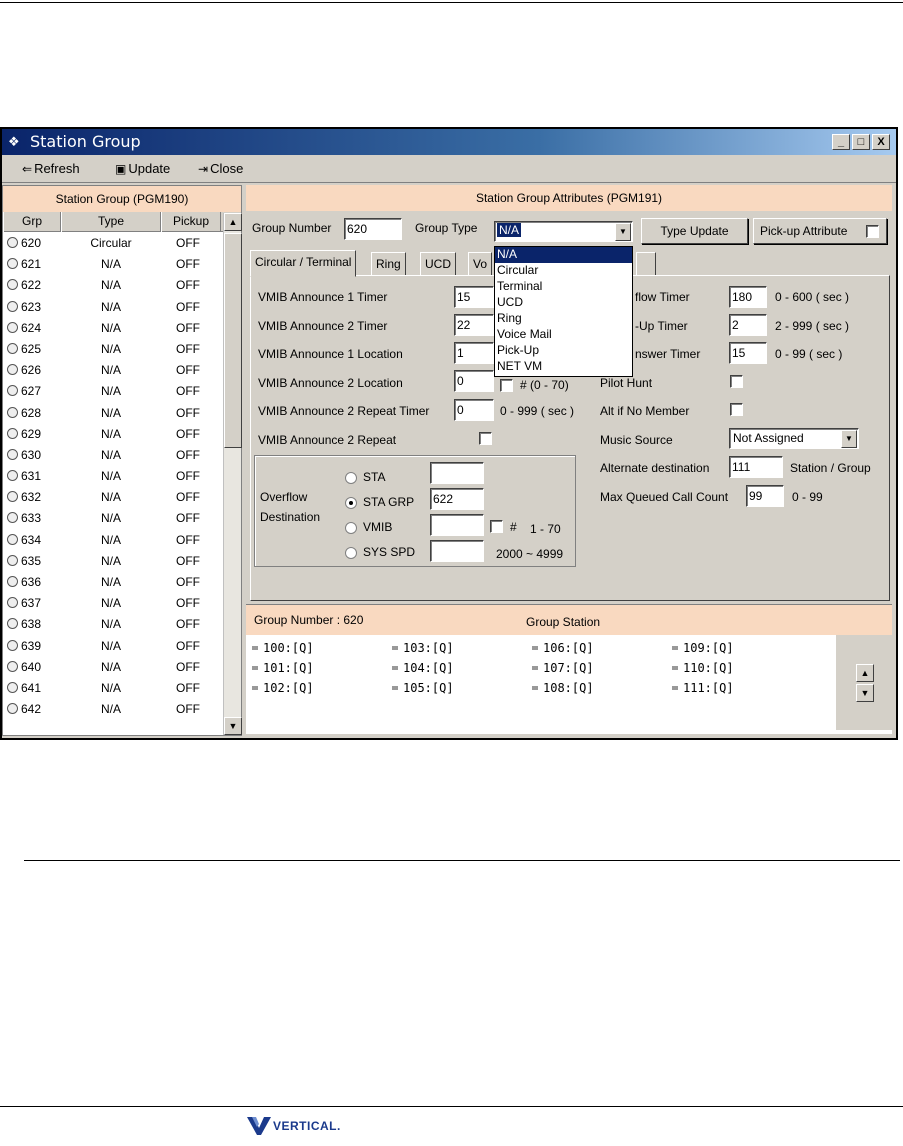  What do you see at coordinates (112, 413) in the screenshot?
I see `table-row: 628 N/A OFF` at bounding box center [112, 413].